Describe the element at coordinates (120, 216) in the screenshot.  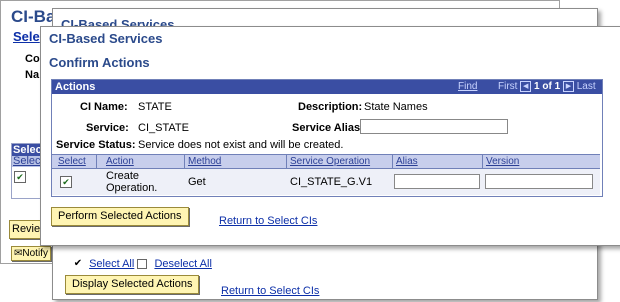
I see `perform-selected-actions-button: Perform Selected Actions` at that location.